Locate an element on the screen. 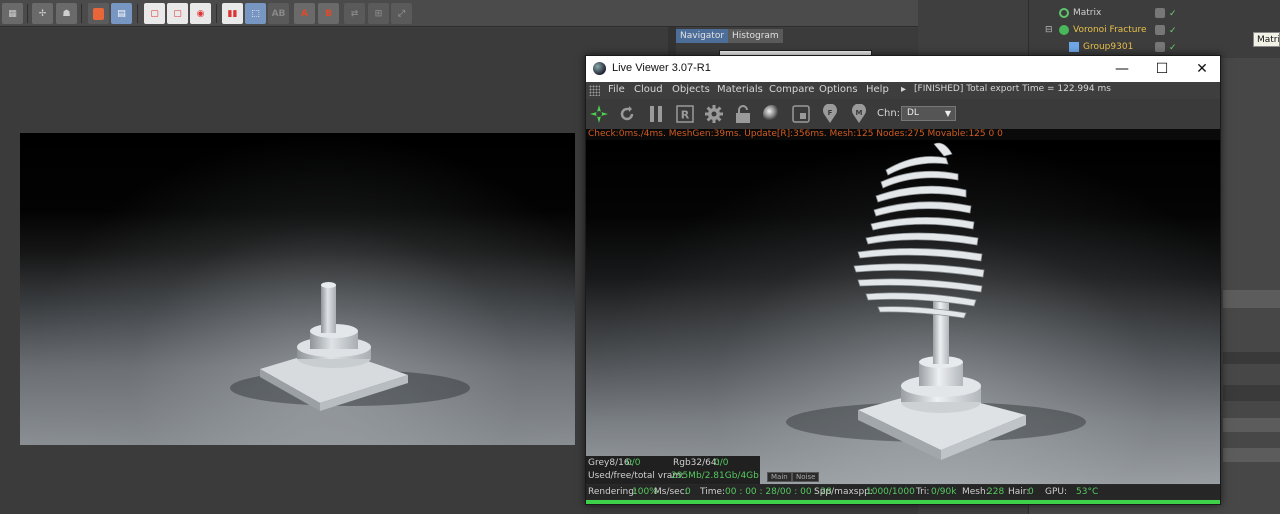  tab-main: Main is located at coordinates (779, 477).